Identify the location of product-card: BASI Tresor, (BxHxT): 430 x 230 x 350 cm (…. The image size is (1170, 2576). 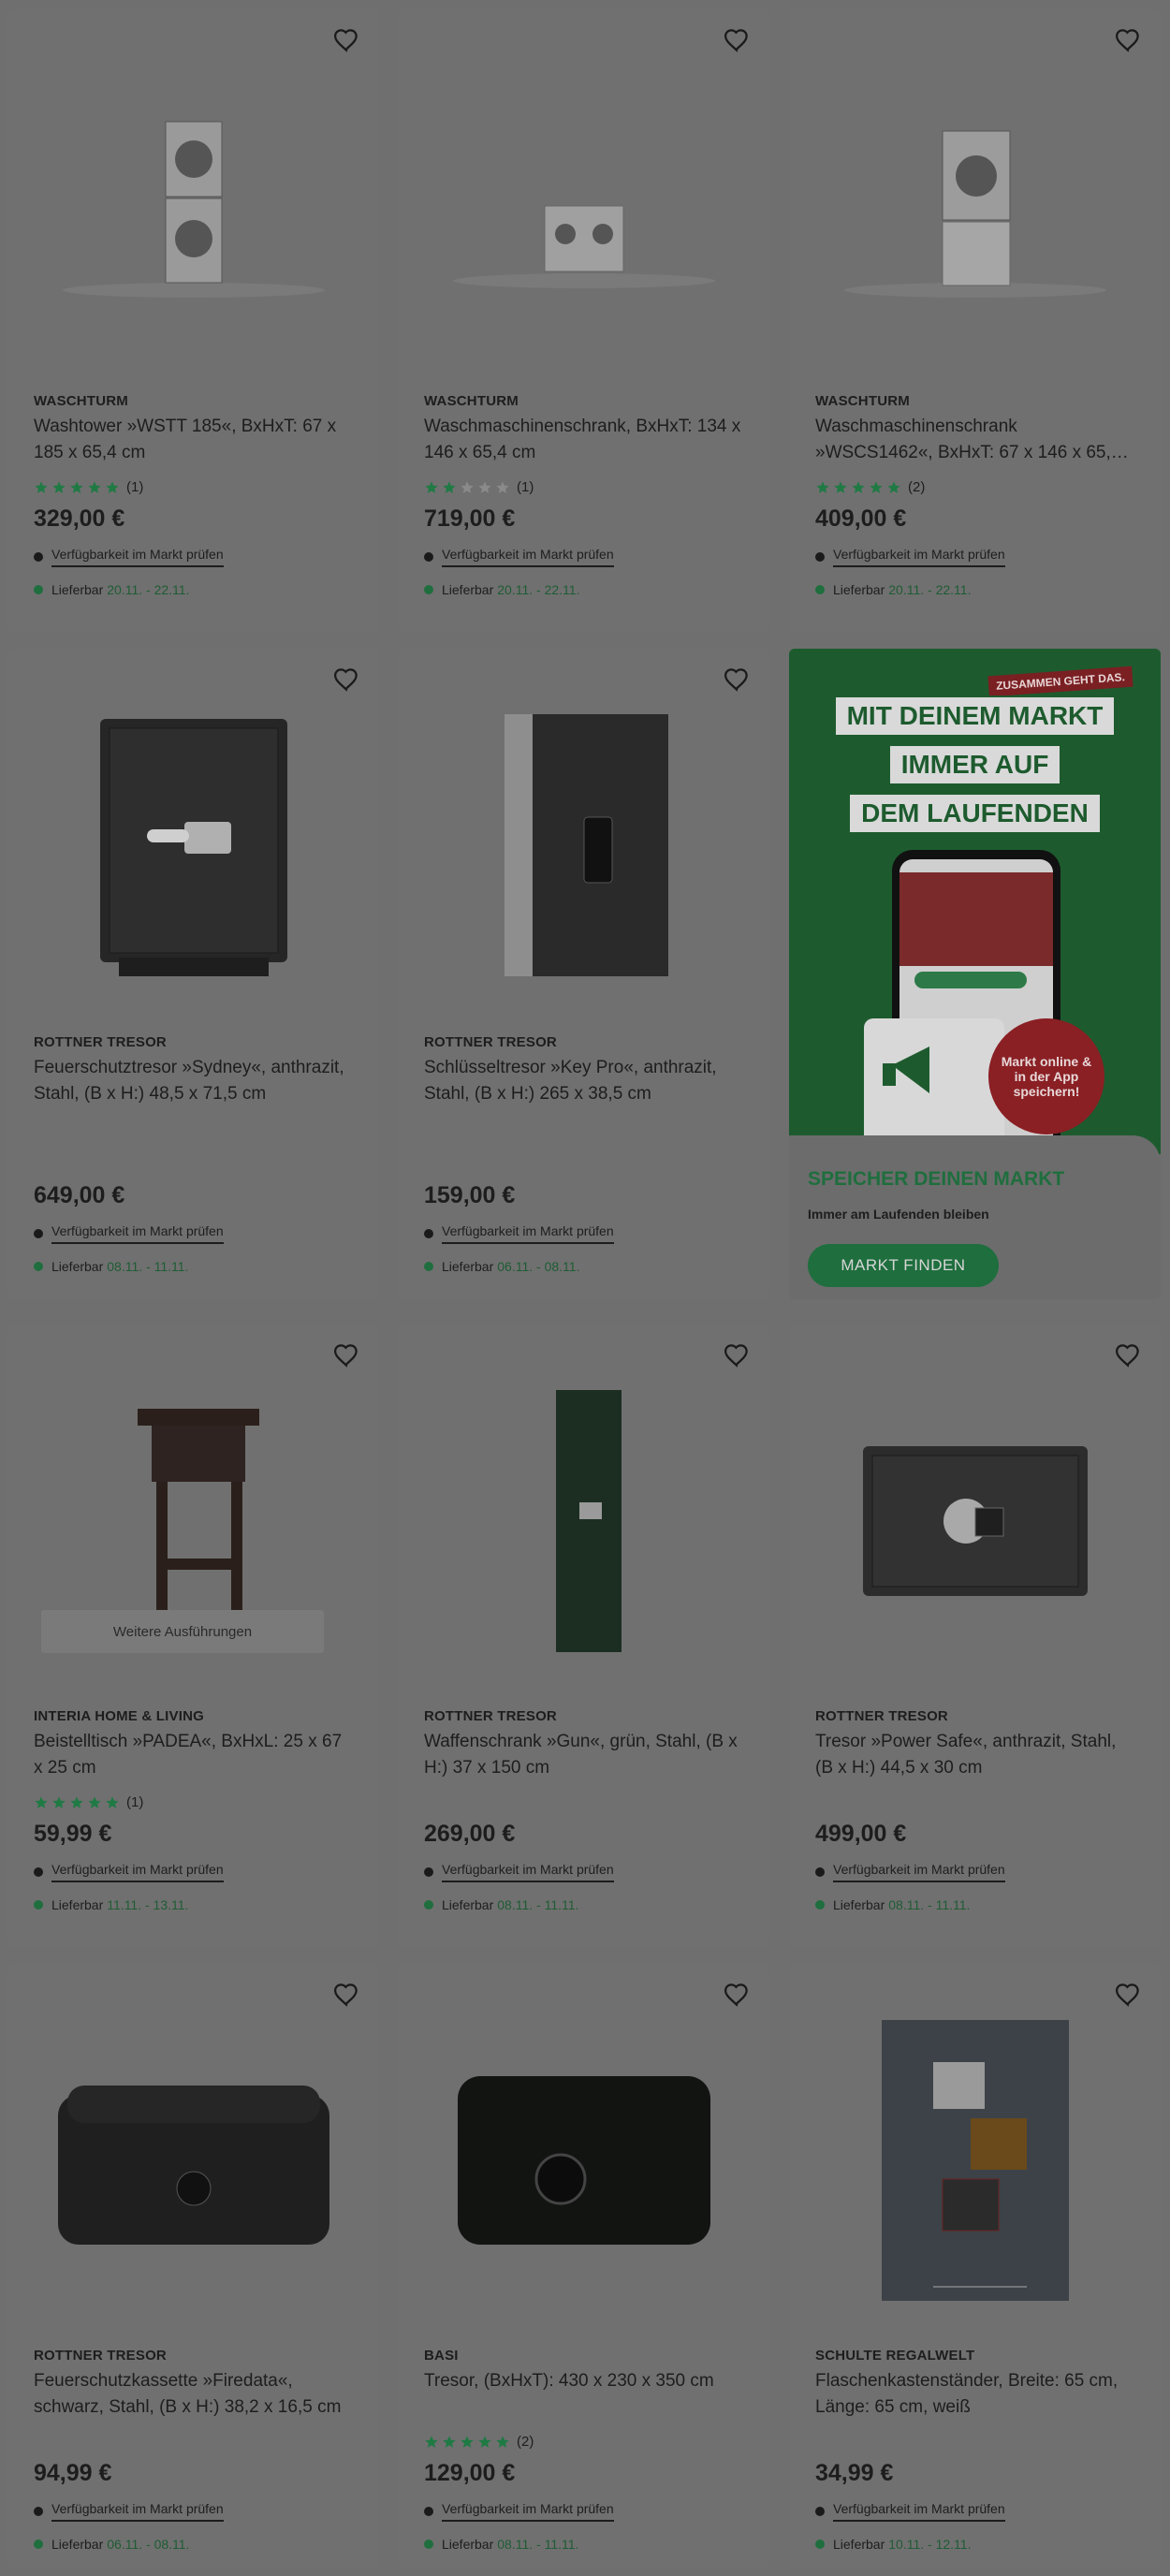
(583, 2266).